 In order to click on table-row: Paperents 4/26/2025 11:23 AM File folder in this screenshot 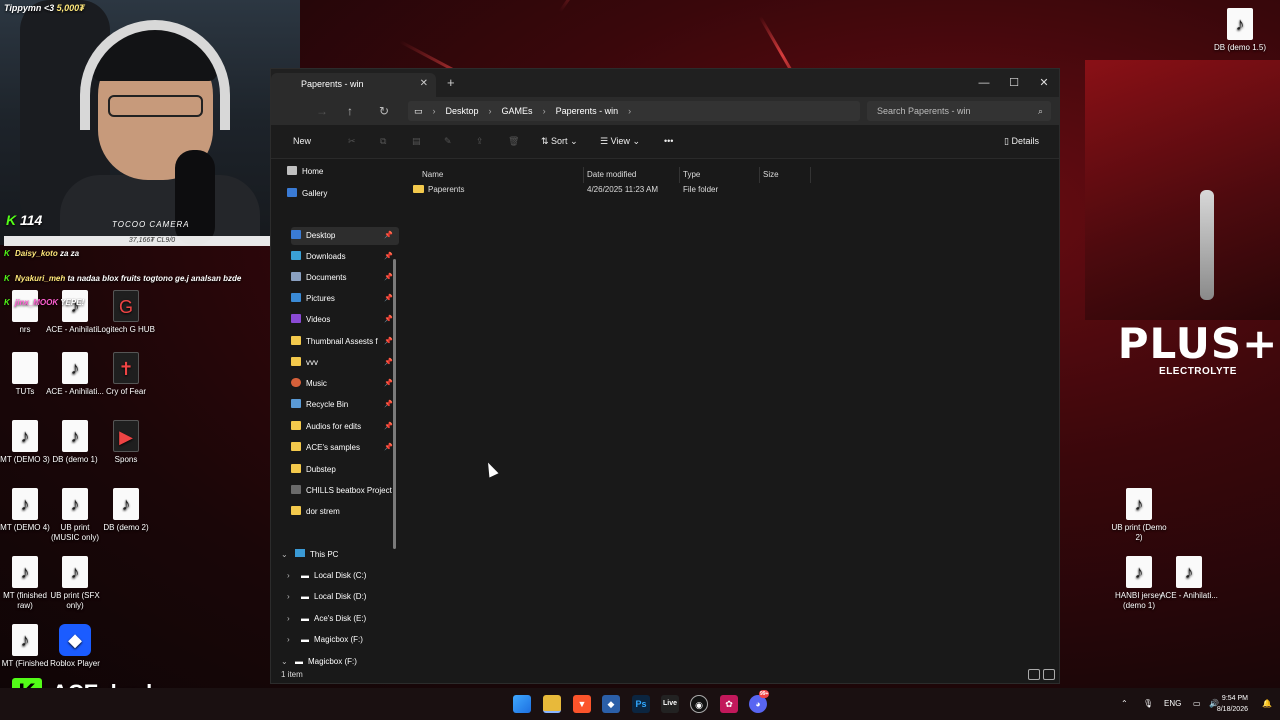, I will do `click(731, 190)`.